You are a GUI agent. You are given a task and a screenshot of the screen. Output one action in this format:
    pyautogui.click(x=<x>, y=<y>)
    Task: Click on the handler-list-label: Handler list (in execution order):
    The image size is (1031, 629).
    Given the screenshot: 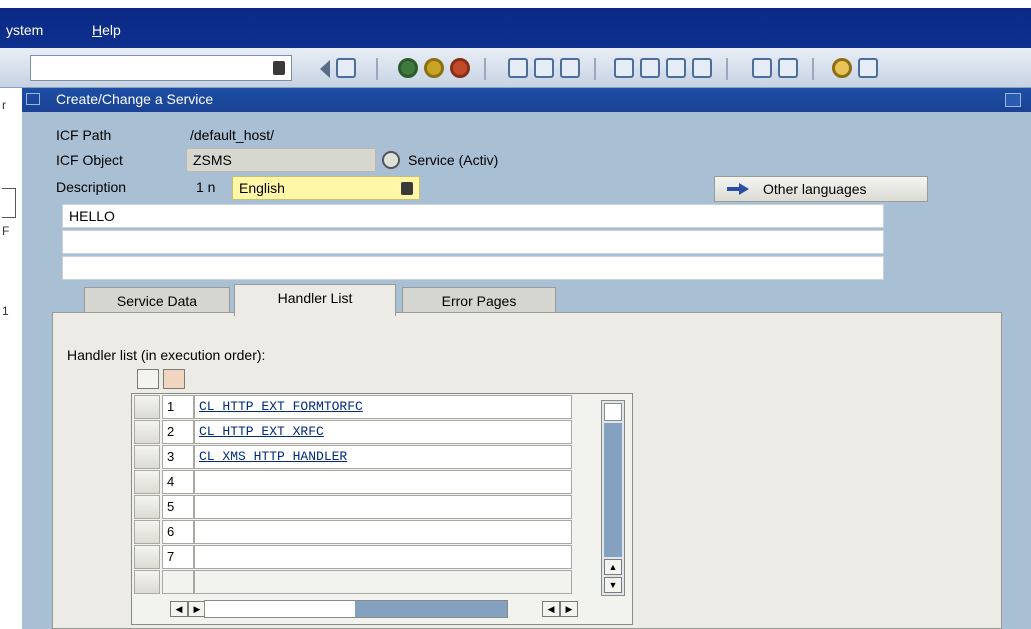 What is the action you would take?
    pyautogui.click(x=166, y=355)
    